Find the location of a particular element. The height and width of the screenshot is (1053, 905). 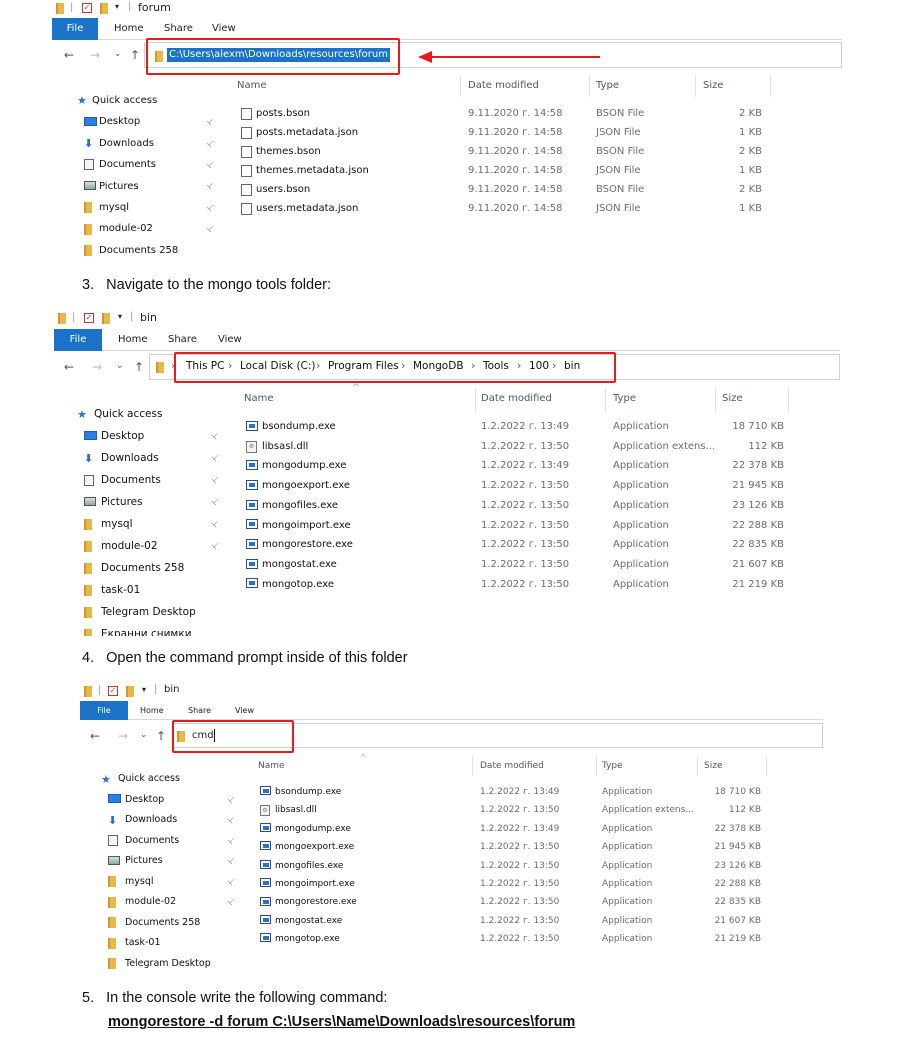

sidebar-item-екранни-снимки: Екранни снимки is located at coordinates (146, 629).